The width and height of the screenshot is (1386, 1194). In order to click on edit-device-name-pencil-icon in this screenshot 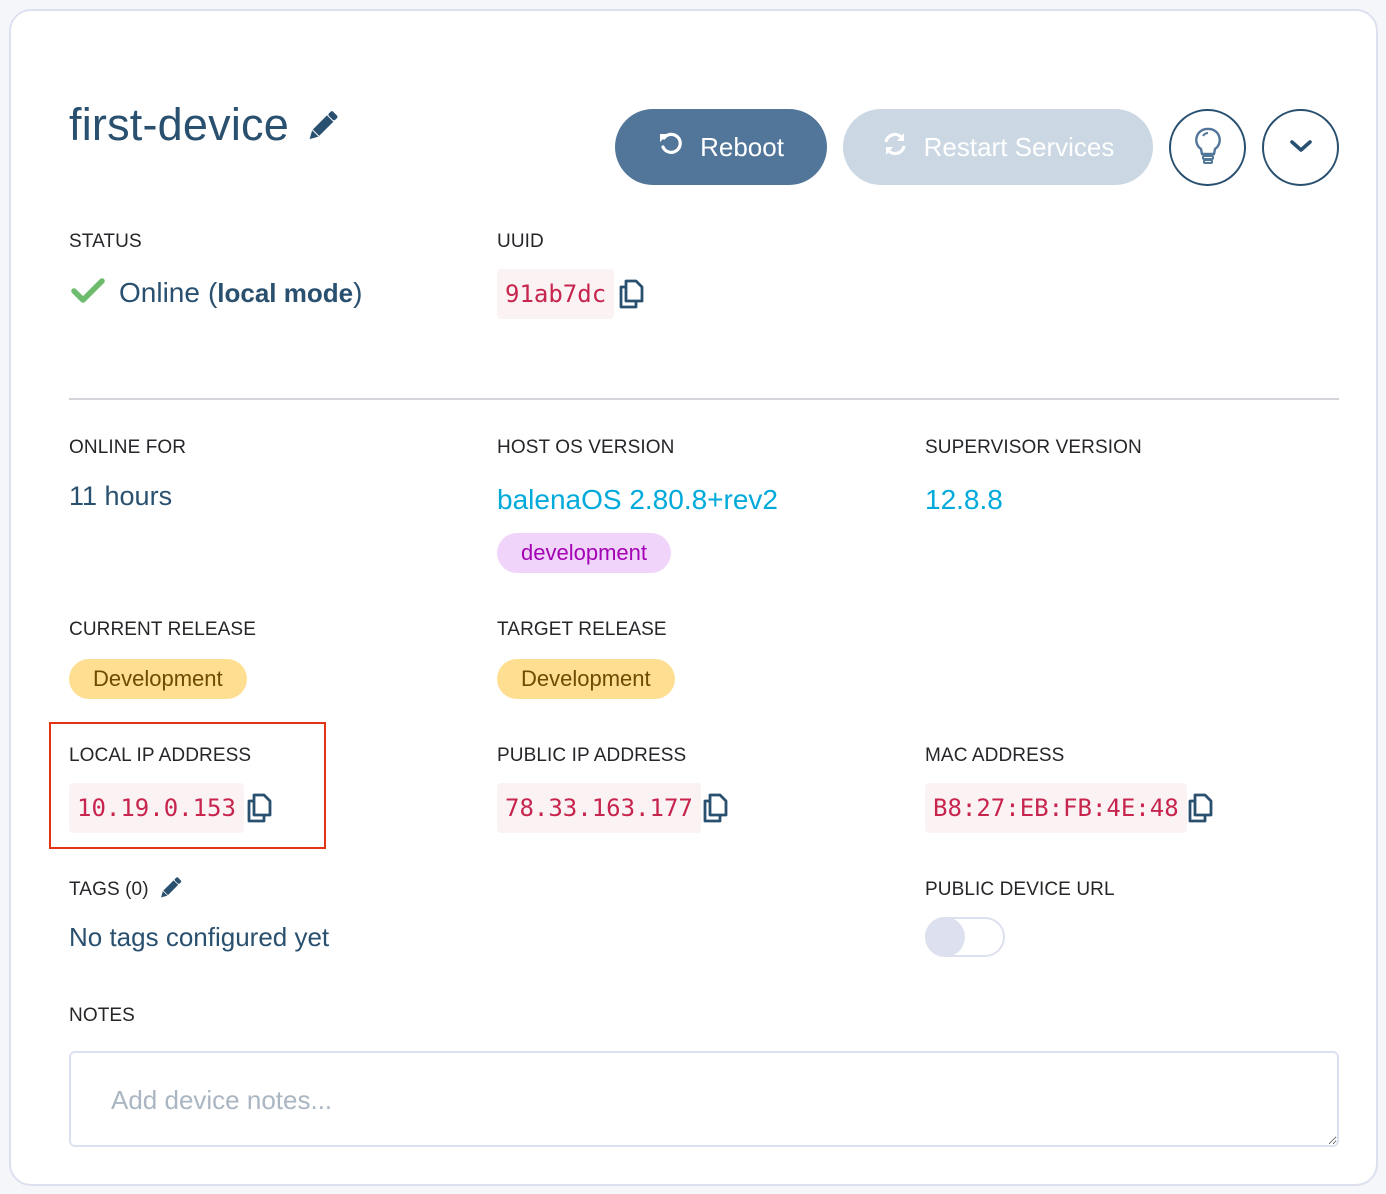, I will do `click(322, 126)`.